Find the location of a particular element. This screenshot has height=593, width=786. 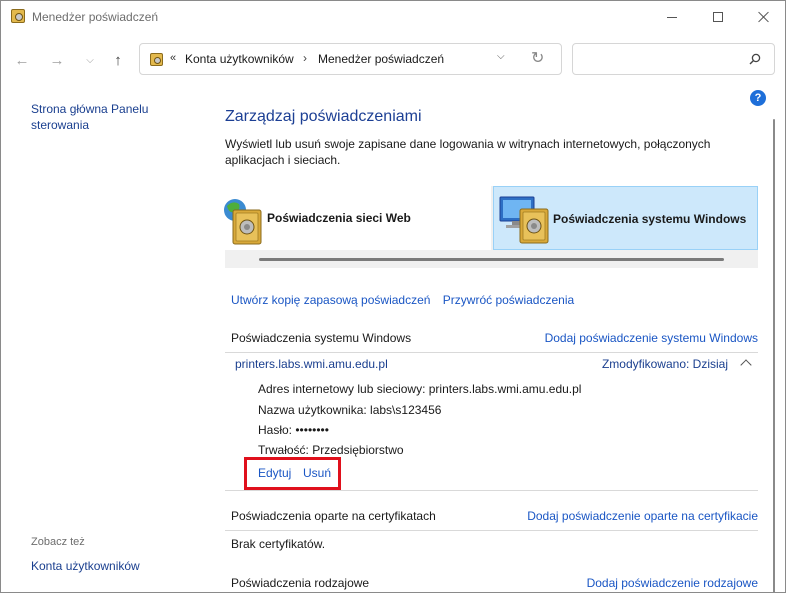

address-credential-icon is located at coordinates (156, 59).